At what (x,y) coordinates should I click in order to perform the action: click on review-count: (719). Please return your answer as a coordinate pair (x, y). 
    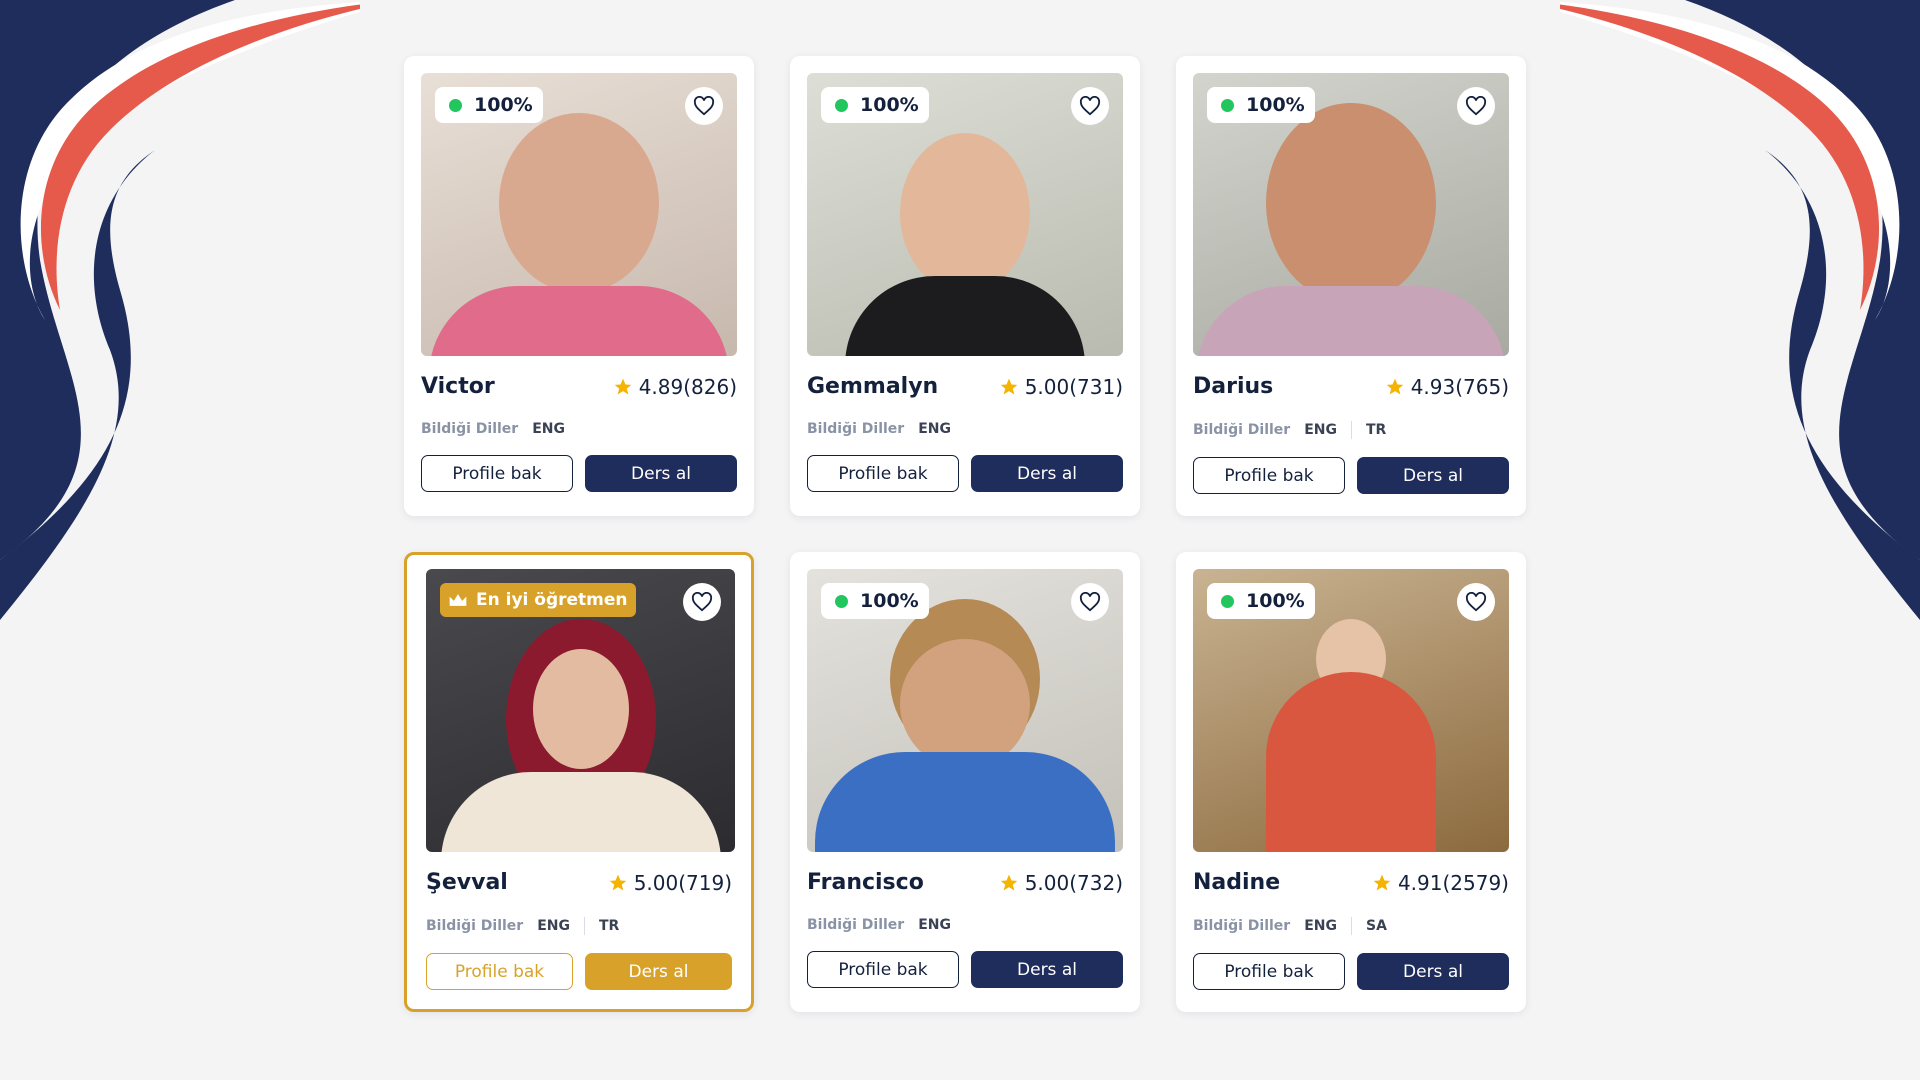
    Looking at the image, I should click on (705, 882).